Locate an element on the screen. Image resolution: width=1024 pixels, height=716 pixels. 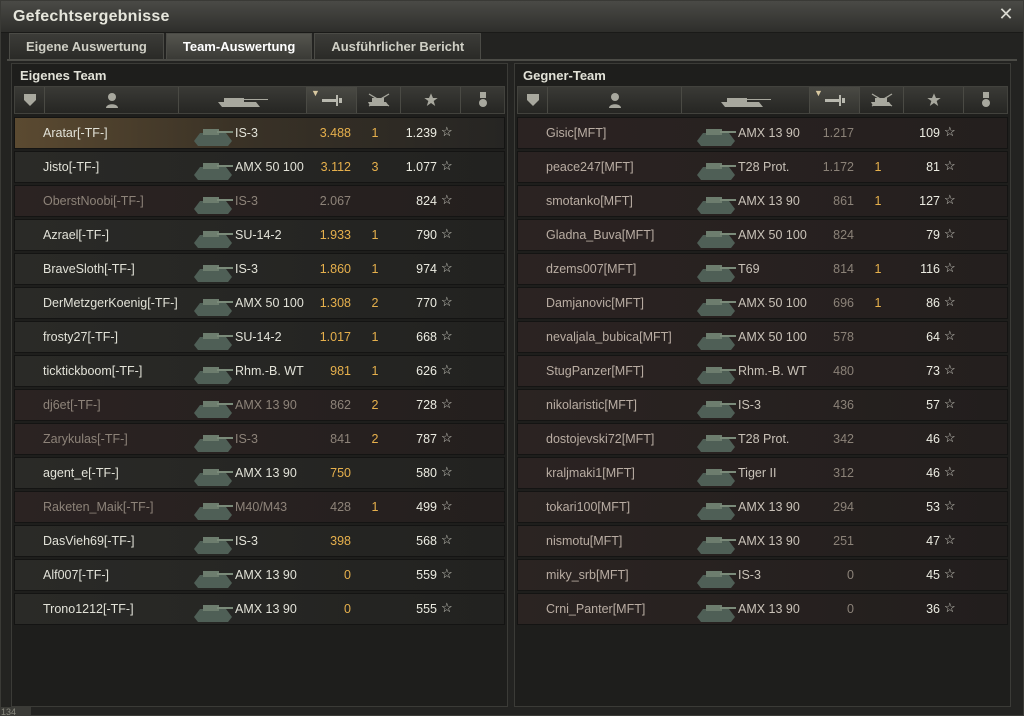
experience-value: 109 is located at coordinates (929, 133).